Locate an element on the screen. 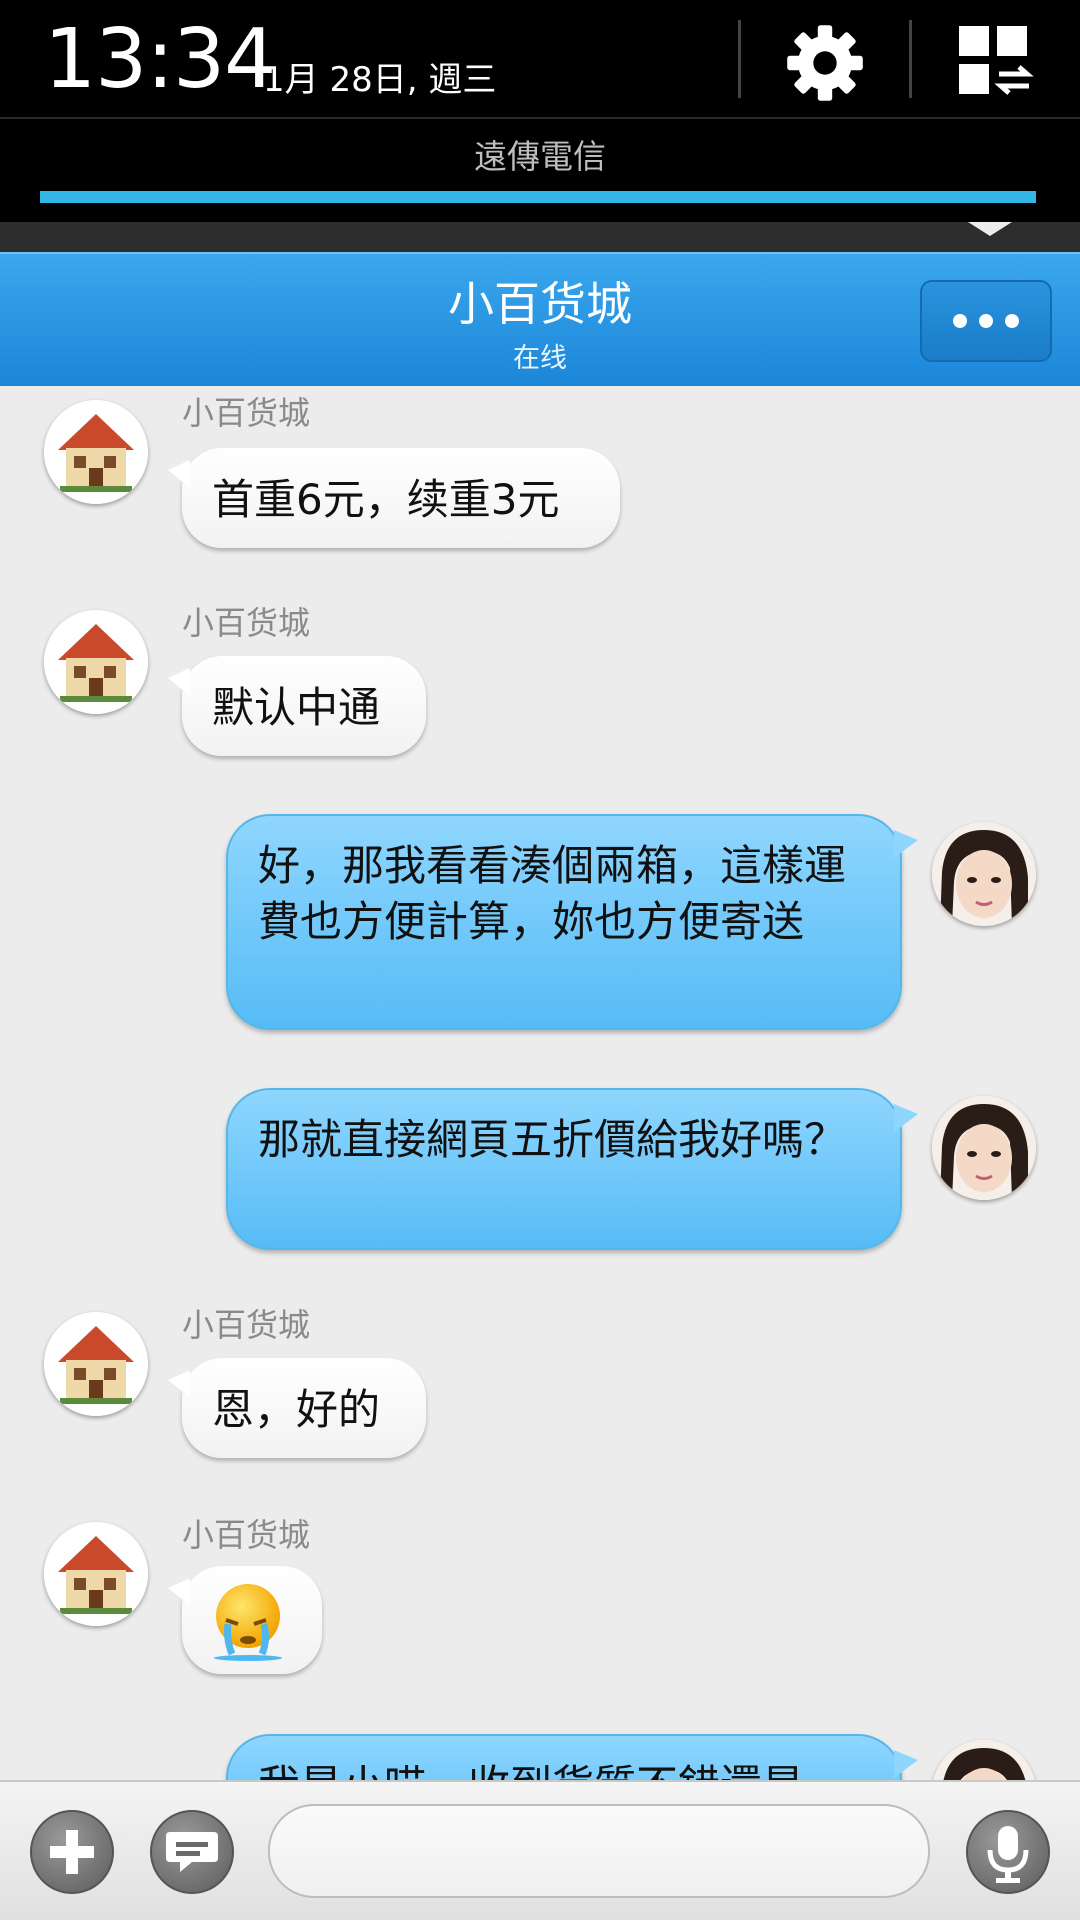  microphone-icon is located at coordinates (1008, 1854).